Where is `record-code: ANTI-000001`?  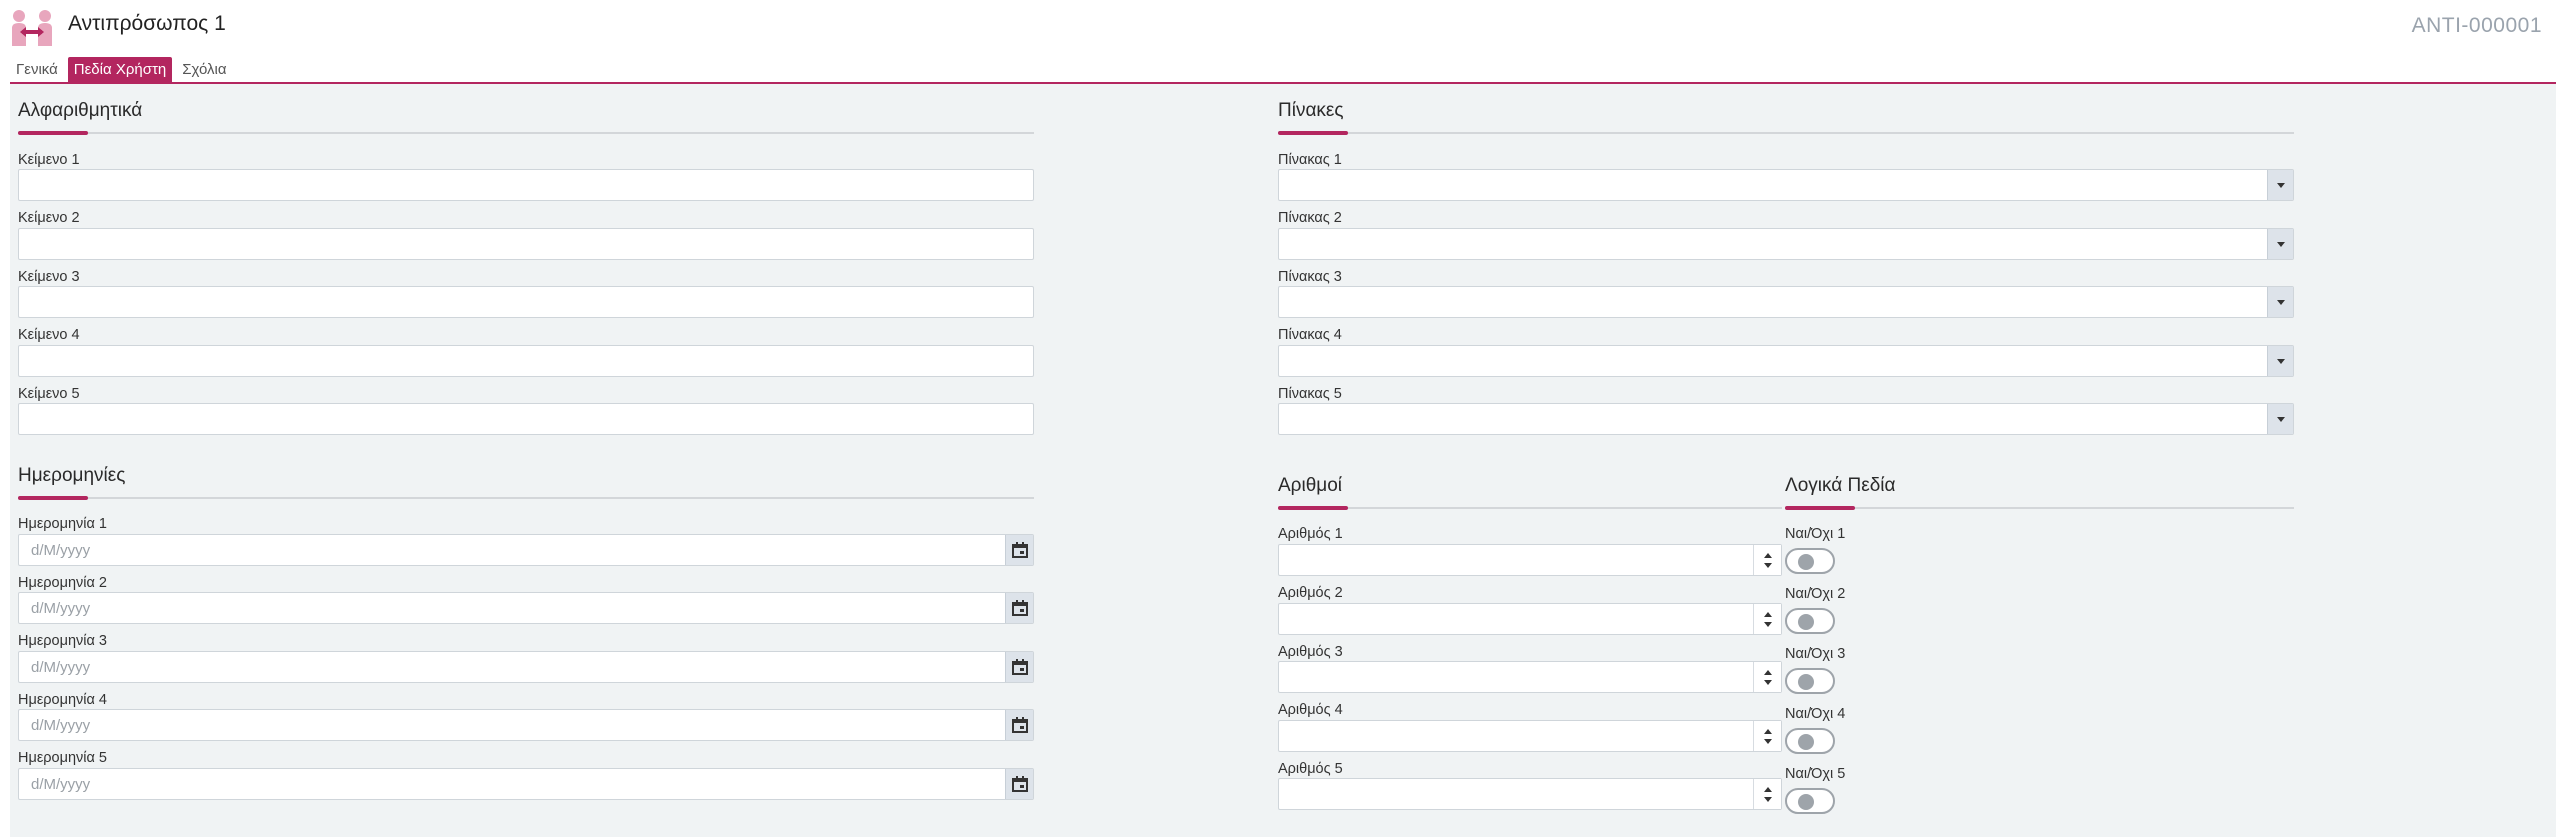 record-code: ANTI-000001 is located at coordinates (2476, 25).